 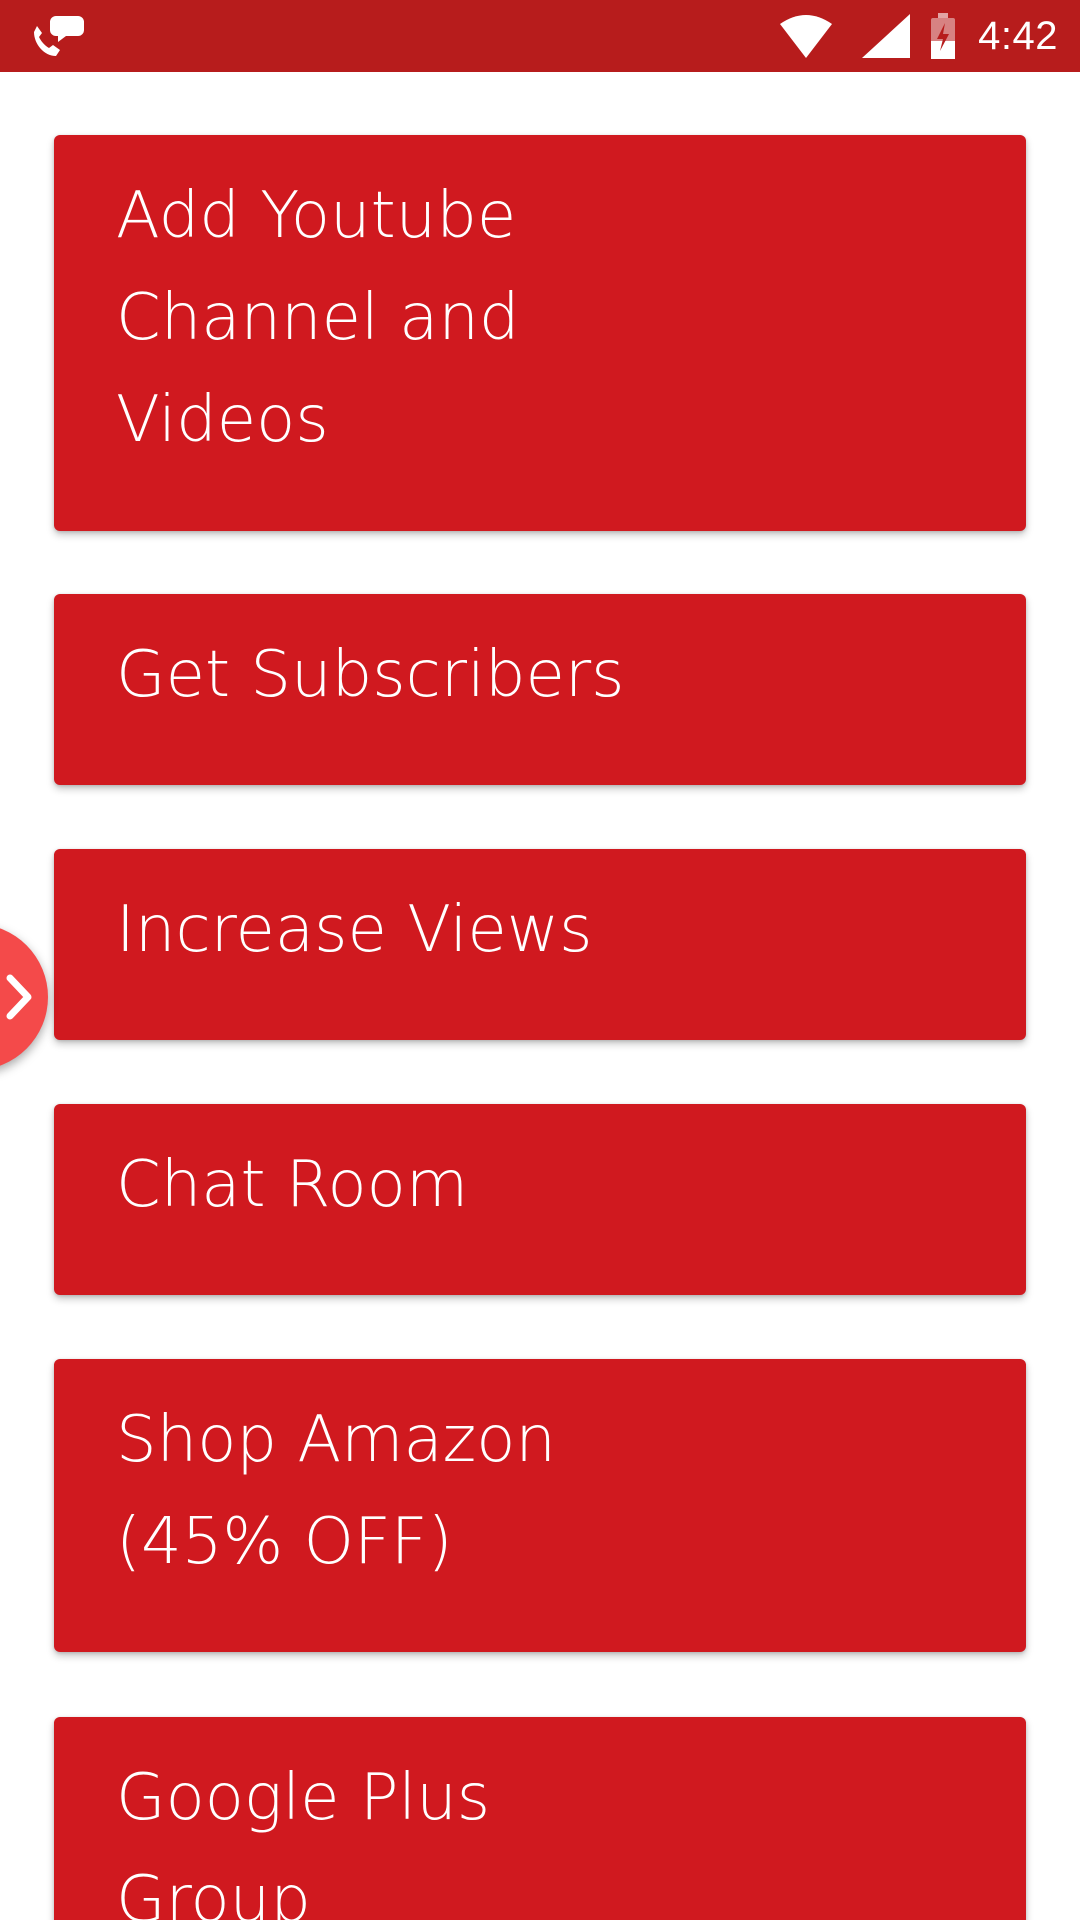 I want to click on get-subscribers-button: Get Subscribers, so click(x=540, y=689).